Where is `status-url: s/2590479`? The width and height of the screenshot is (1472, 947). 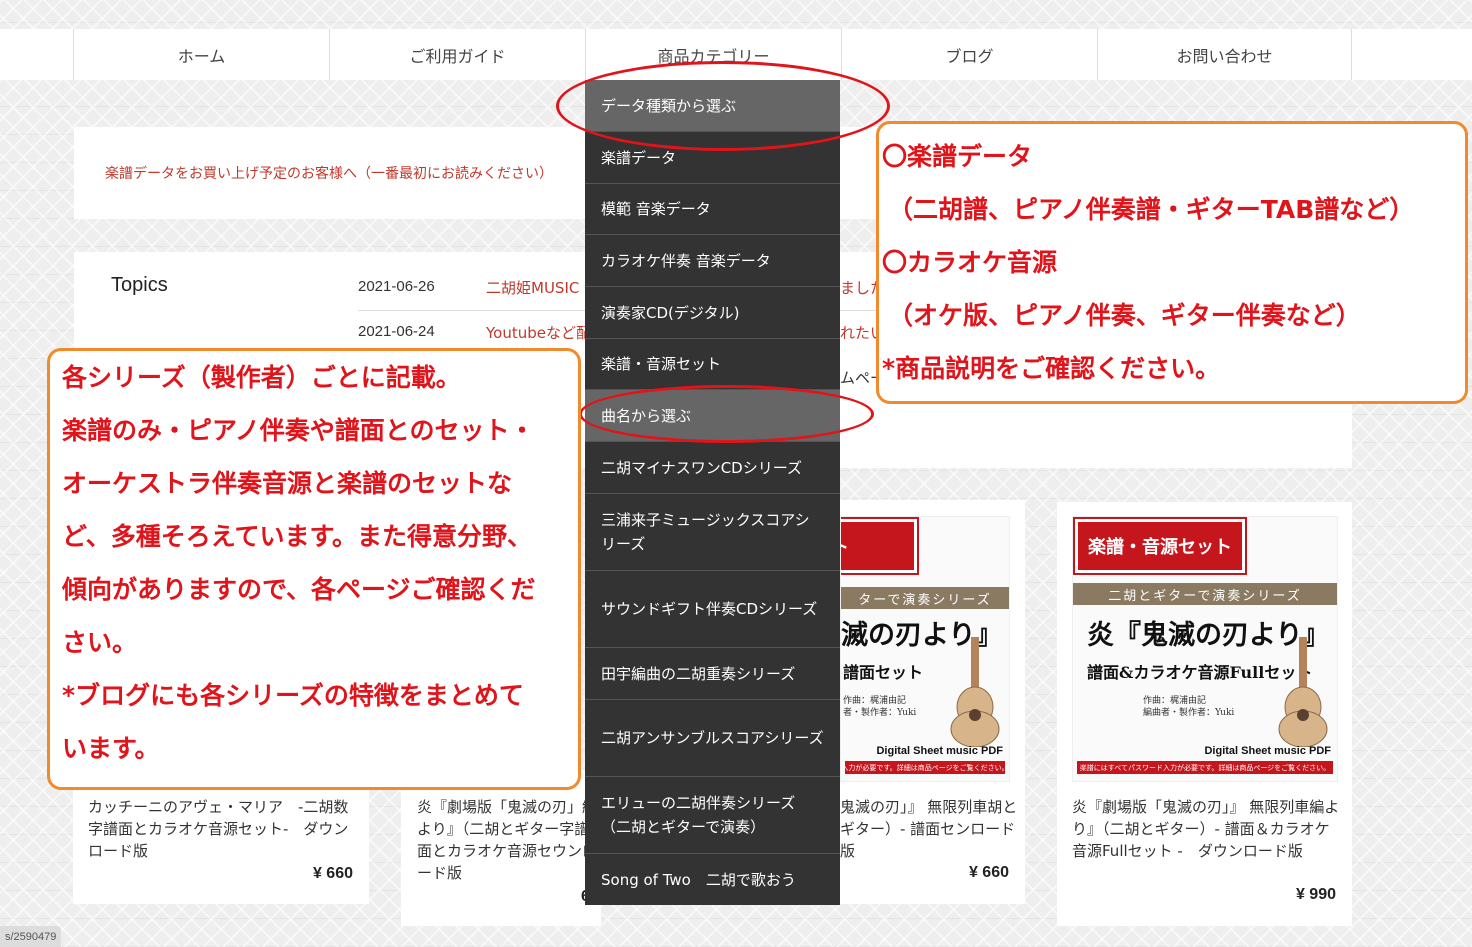
status-url: s/2590479 is located at coordinates (31, 936).